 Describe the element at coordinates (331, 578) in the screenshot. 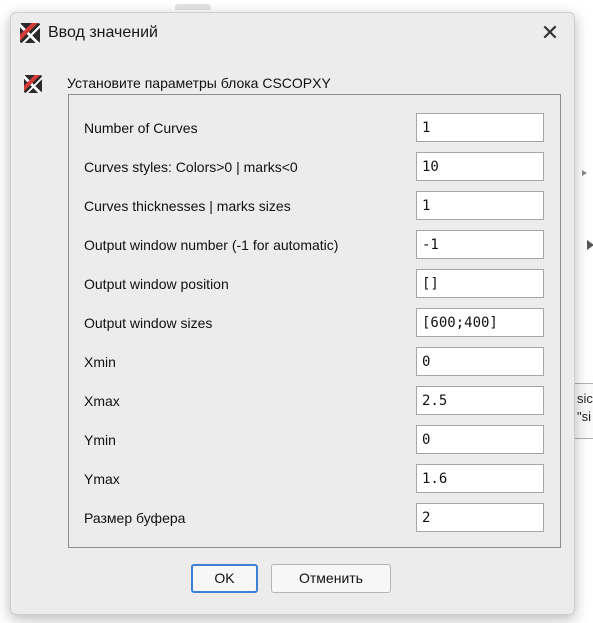

I see `cancel-button: Отменить` at that location.